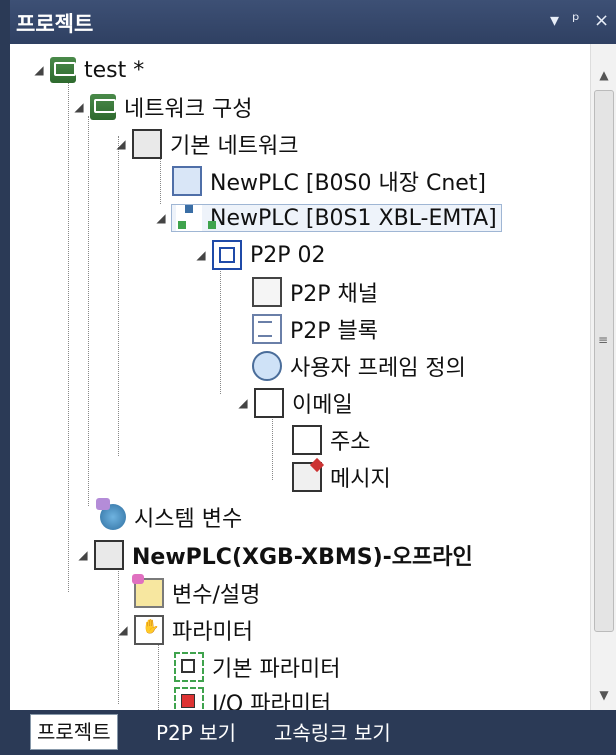  I want to click on address-book-icon, so click(307, 440).